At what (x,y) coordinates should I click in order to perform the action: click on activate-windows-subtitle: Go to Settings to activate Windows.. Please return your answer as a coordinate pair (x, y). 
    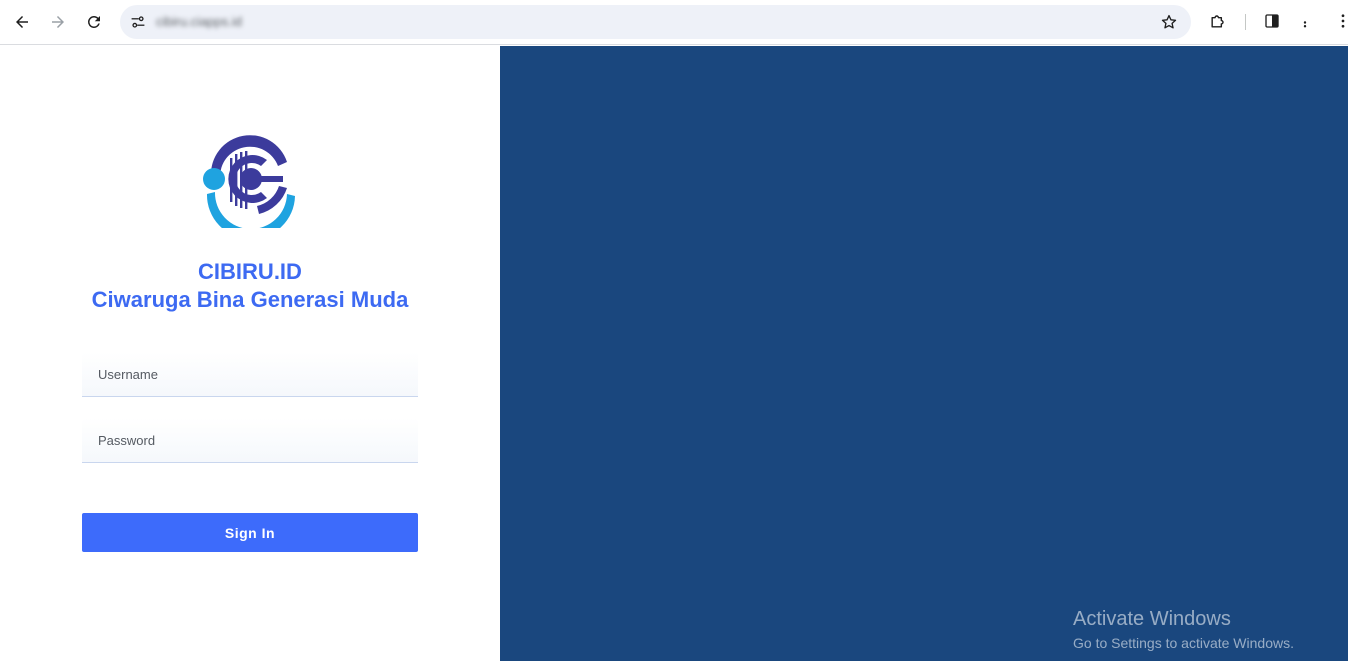
    Looking at the image, I should click on (1183, 643).